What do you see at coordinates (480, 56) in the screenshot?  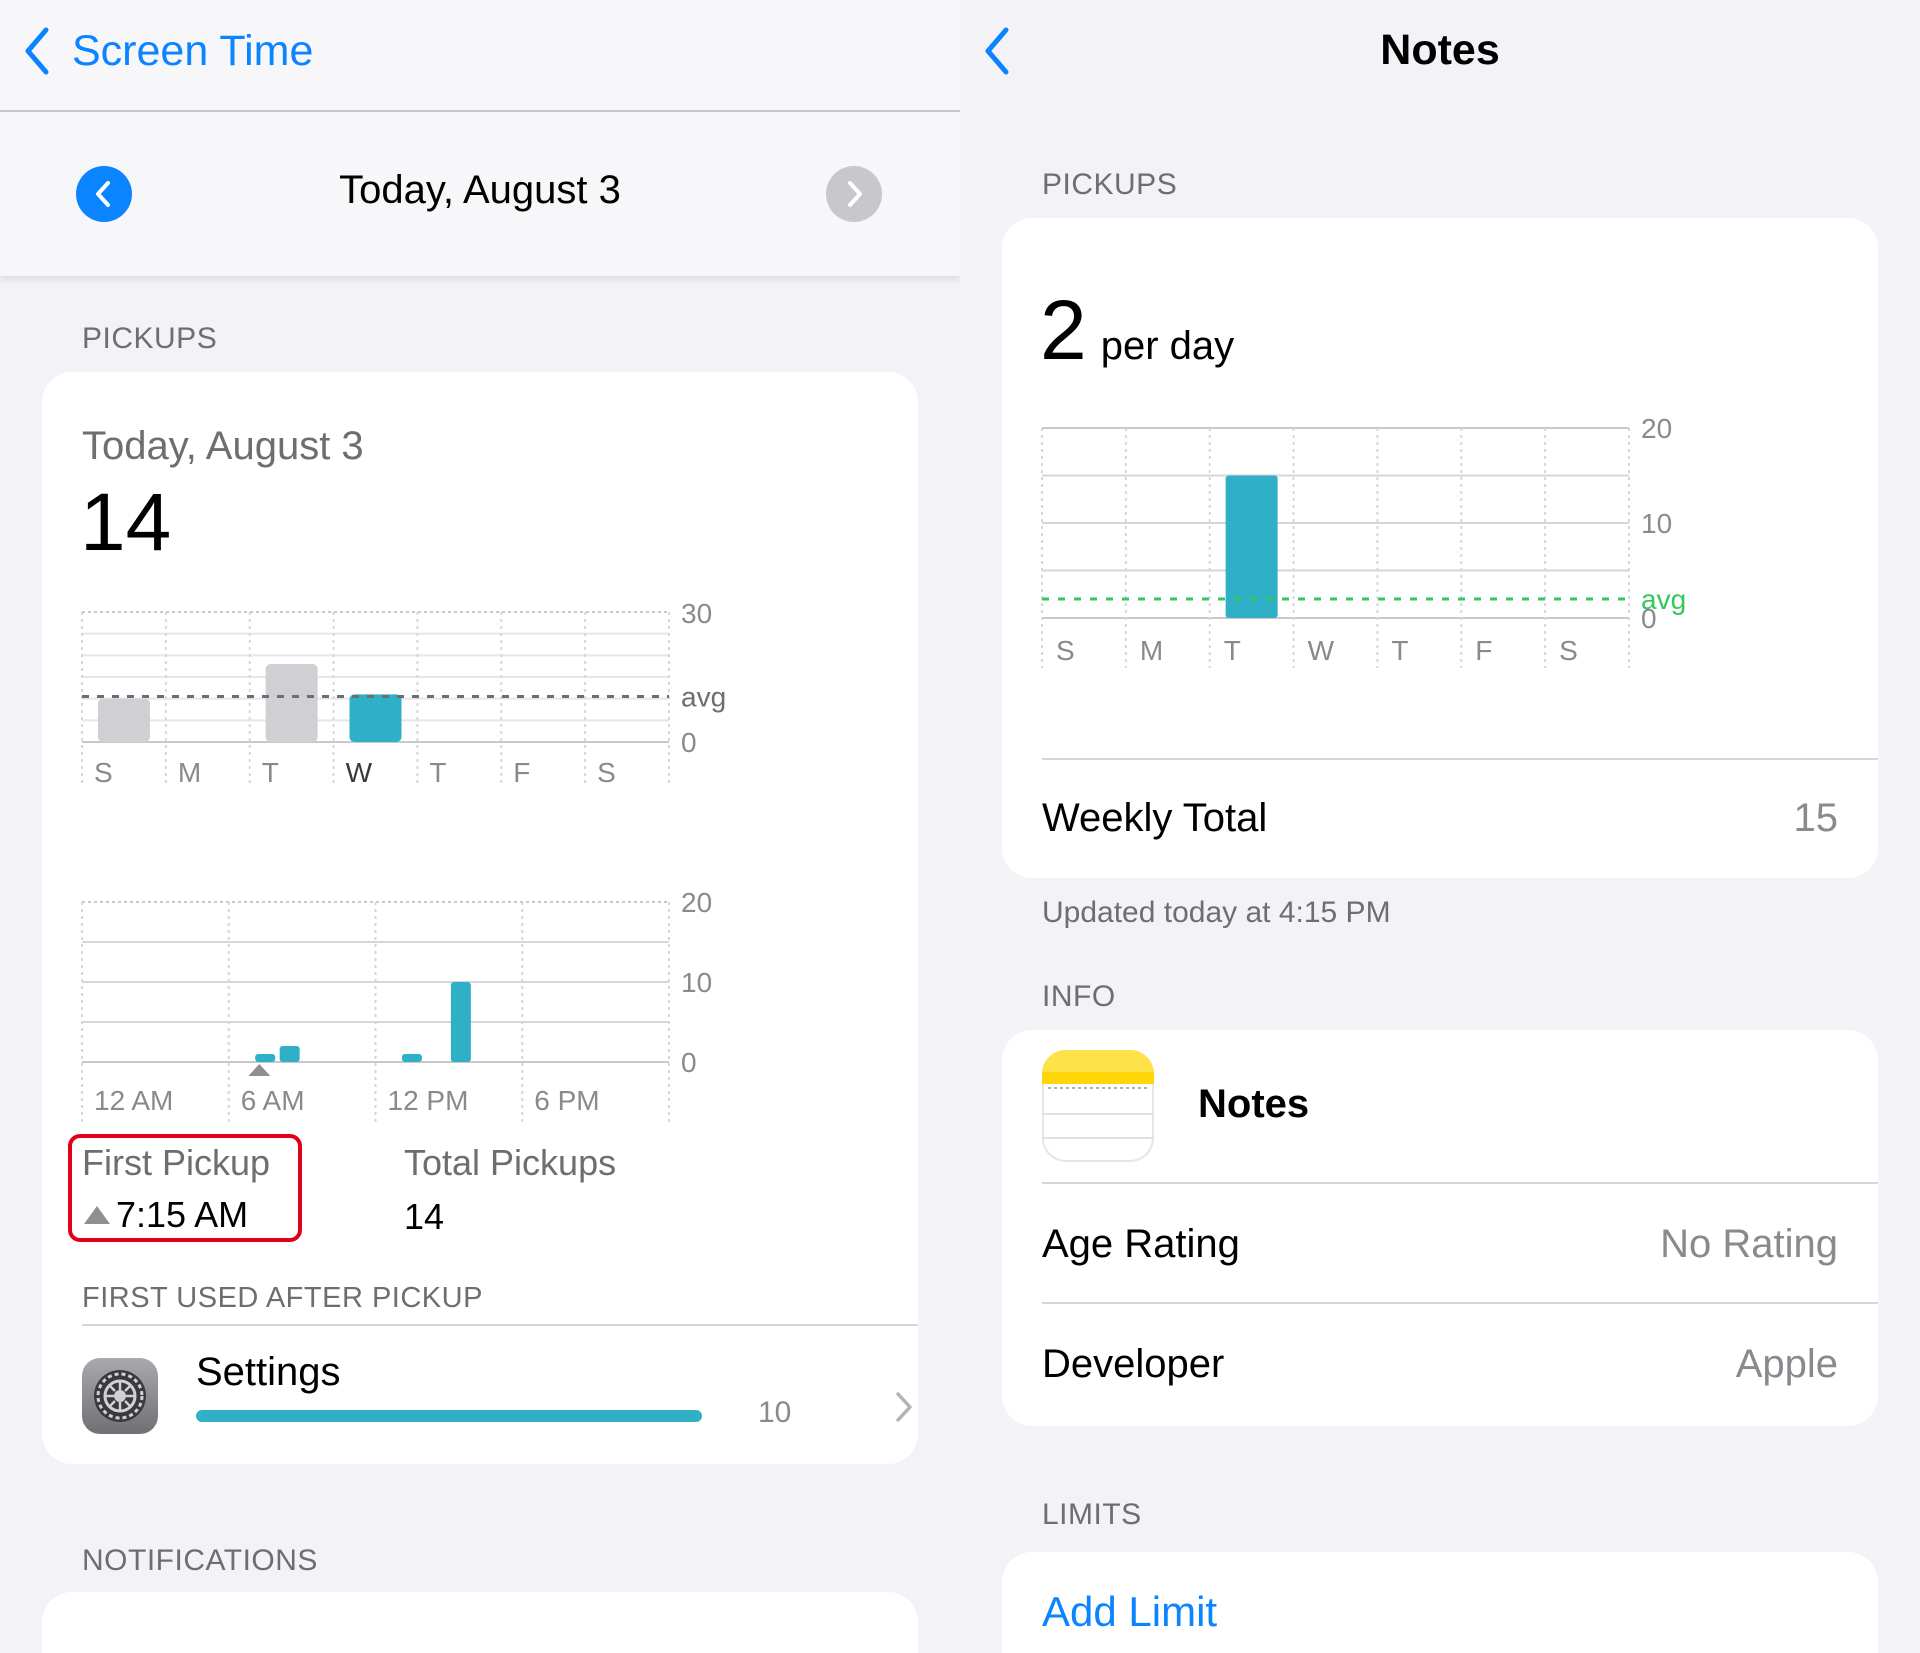 I see `navigation-bar: Screen Time` at bounding box center [480, 56].